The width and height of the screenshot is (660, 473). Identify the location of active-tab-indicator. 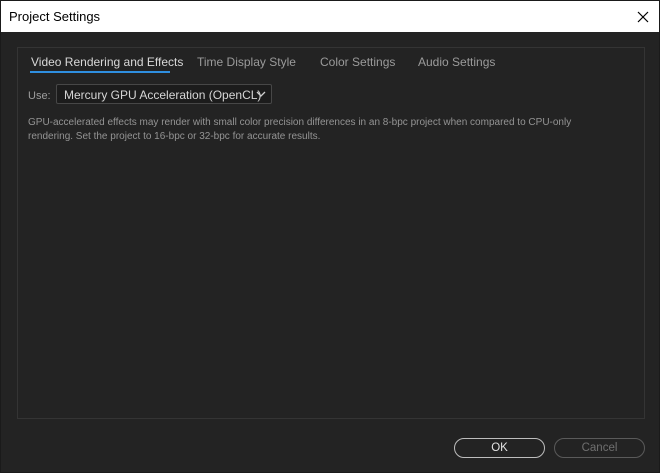
(100, 72).